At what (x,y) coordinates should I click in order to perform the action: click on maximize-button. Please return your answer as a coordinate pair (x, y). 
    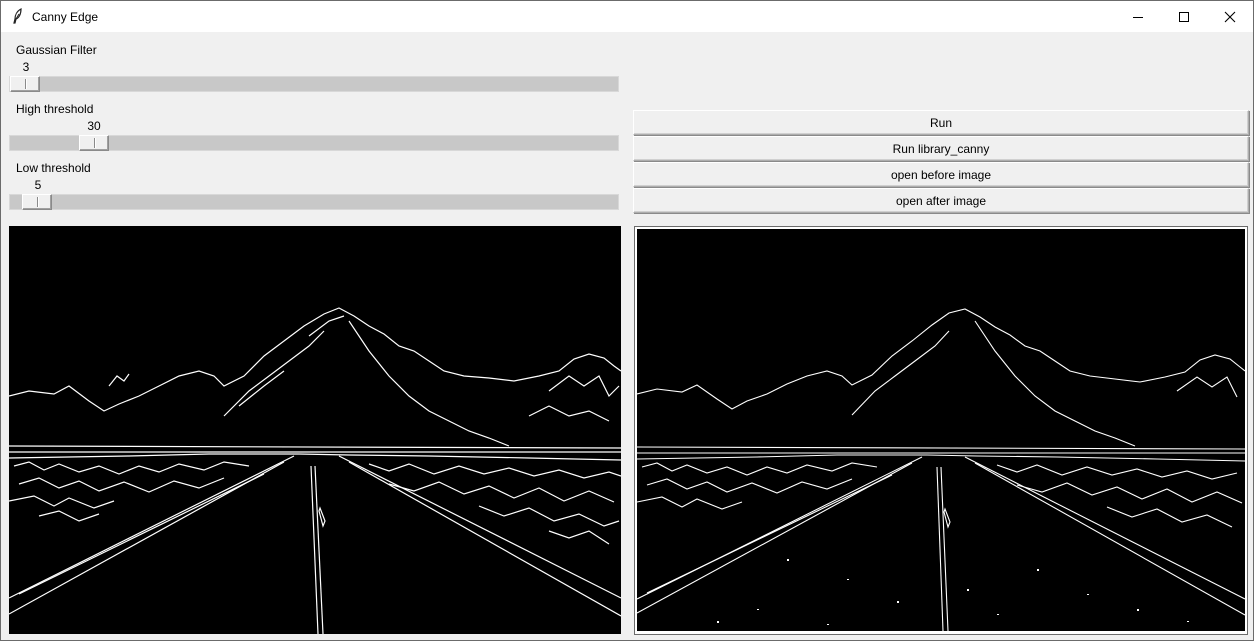
    Looking at the image, I should click on (1184, 16).